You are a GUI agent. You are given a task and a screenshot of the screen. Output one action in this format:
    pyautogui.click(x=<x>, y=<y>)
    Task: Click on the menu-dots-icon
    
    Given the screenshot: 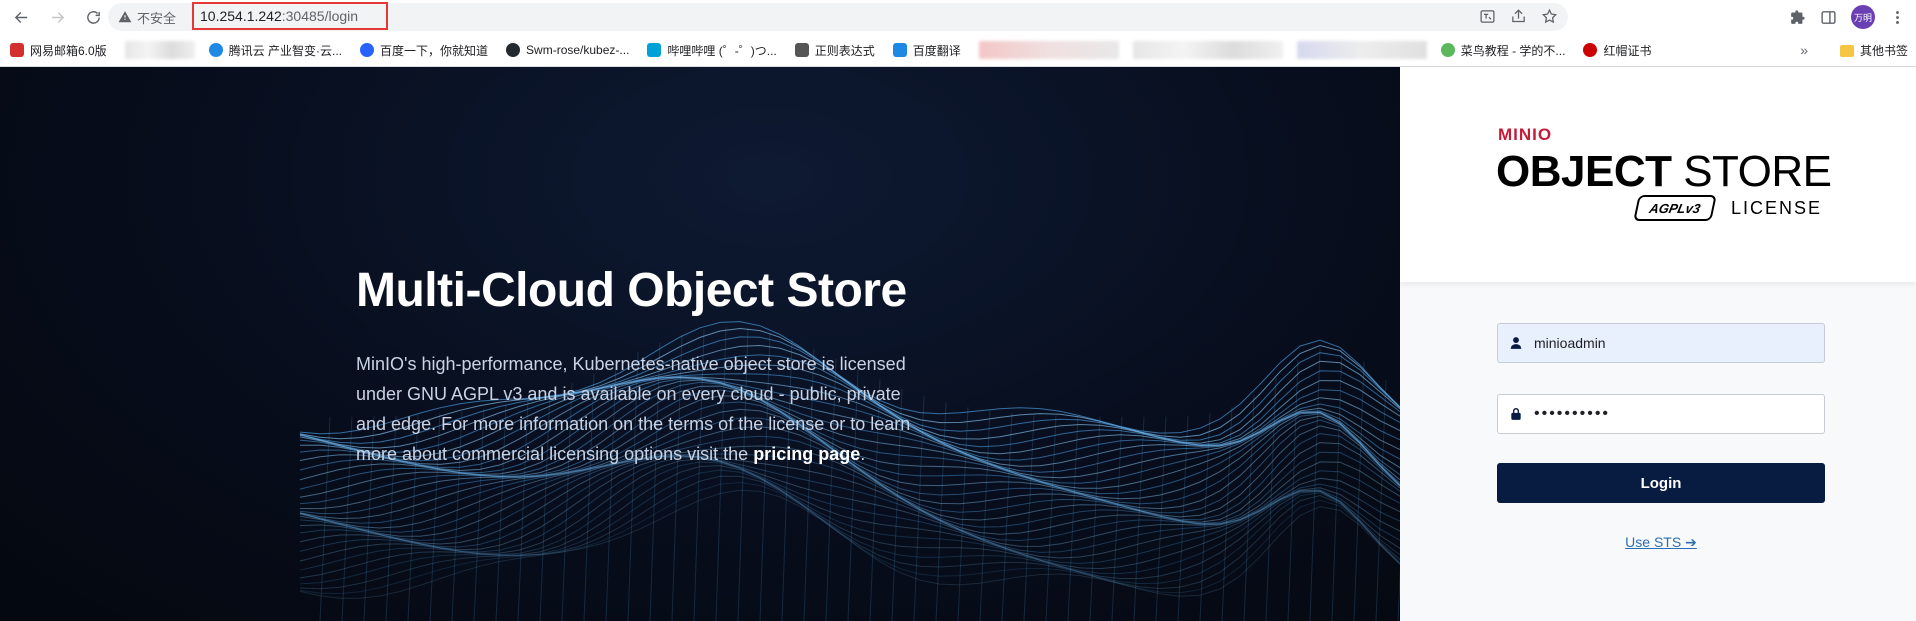 What is the action you would take?
    pyautogui.click(x=1897, y=17)
    